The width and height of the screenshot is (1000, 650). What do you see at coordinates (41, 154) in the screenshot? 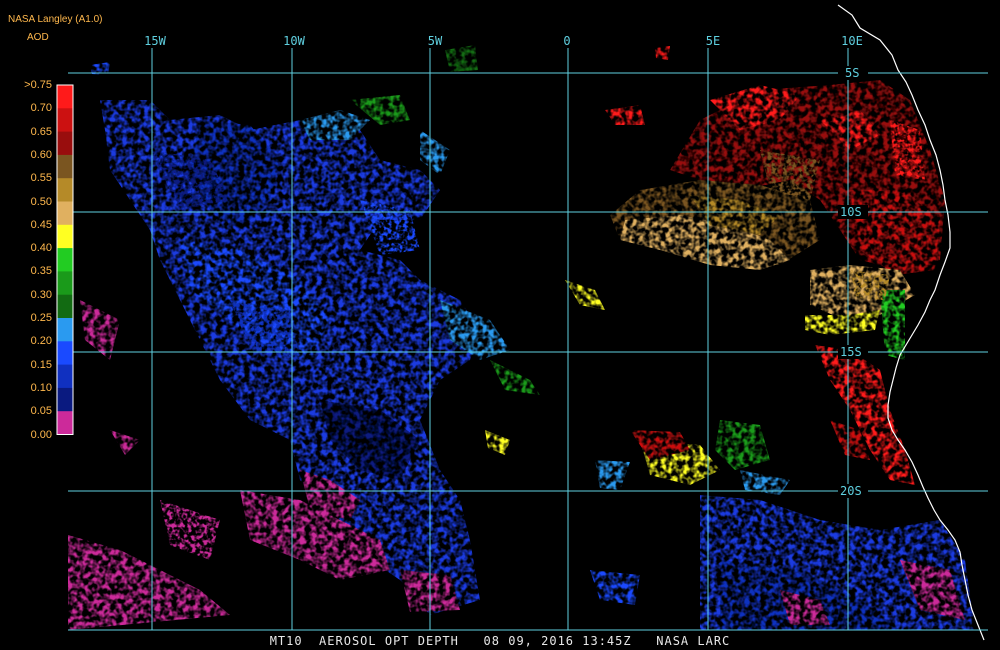
I see `legend-label-3: 0.60` at bounding box center [41, 154].